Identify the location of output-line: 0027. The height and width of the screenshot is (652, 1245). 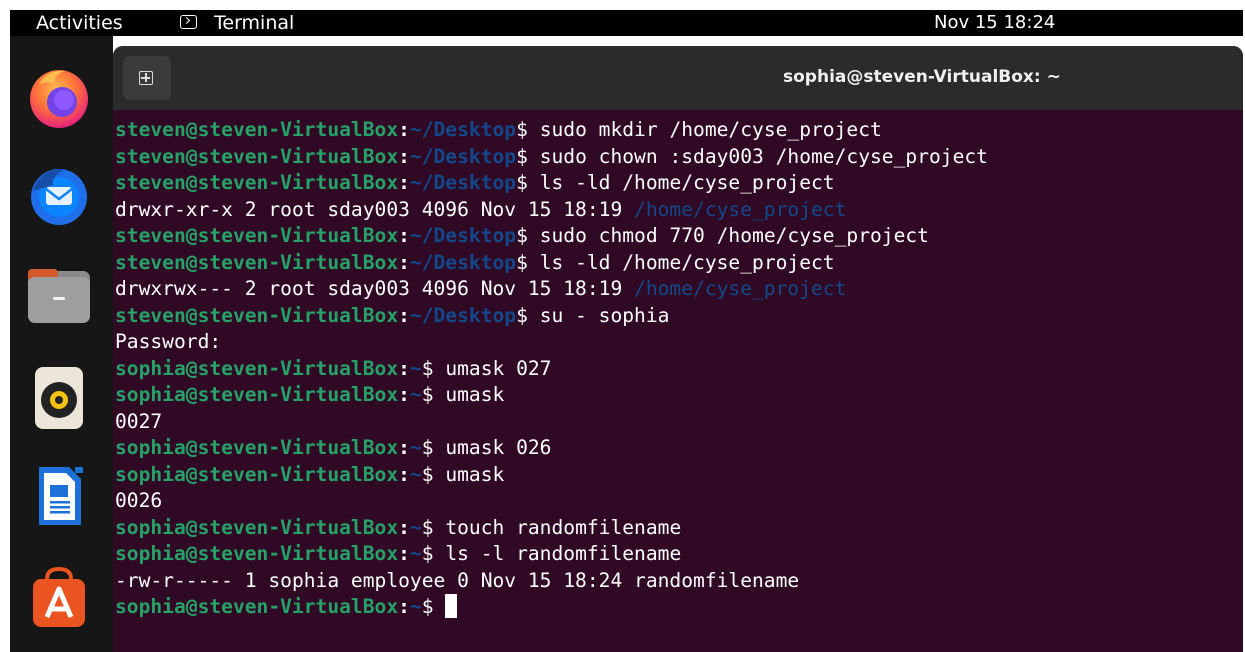
(551, 422).